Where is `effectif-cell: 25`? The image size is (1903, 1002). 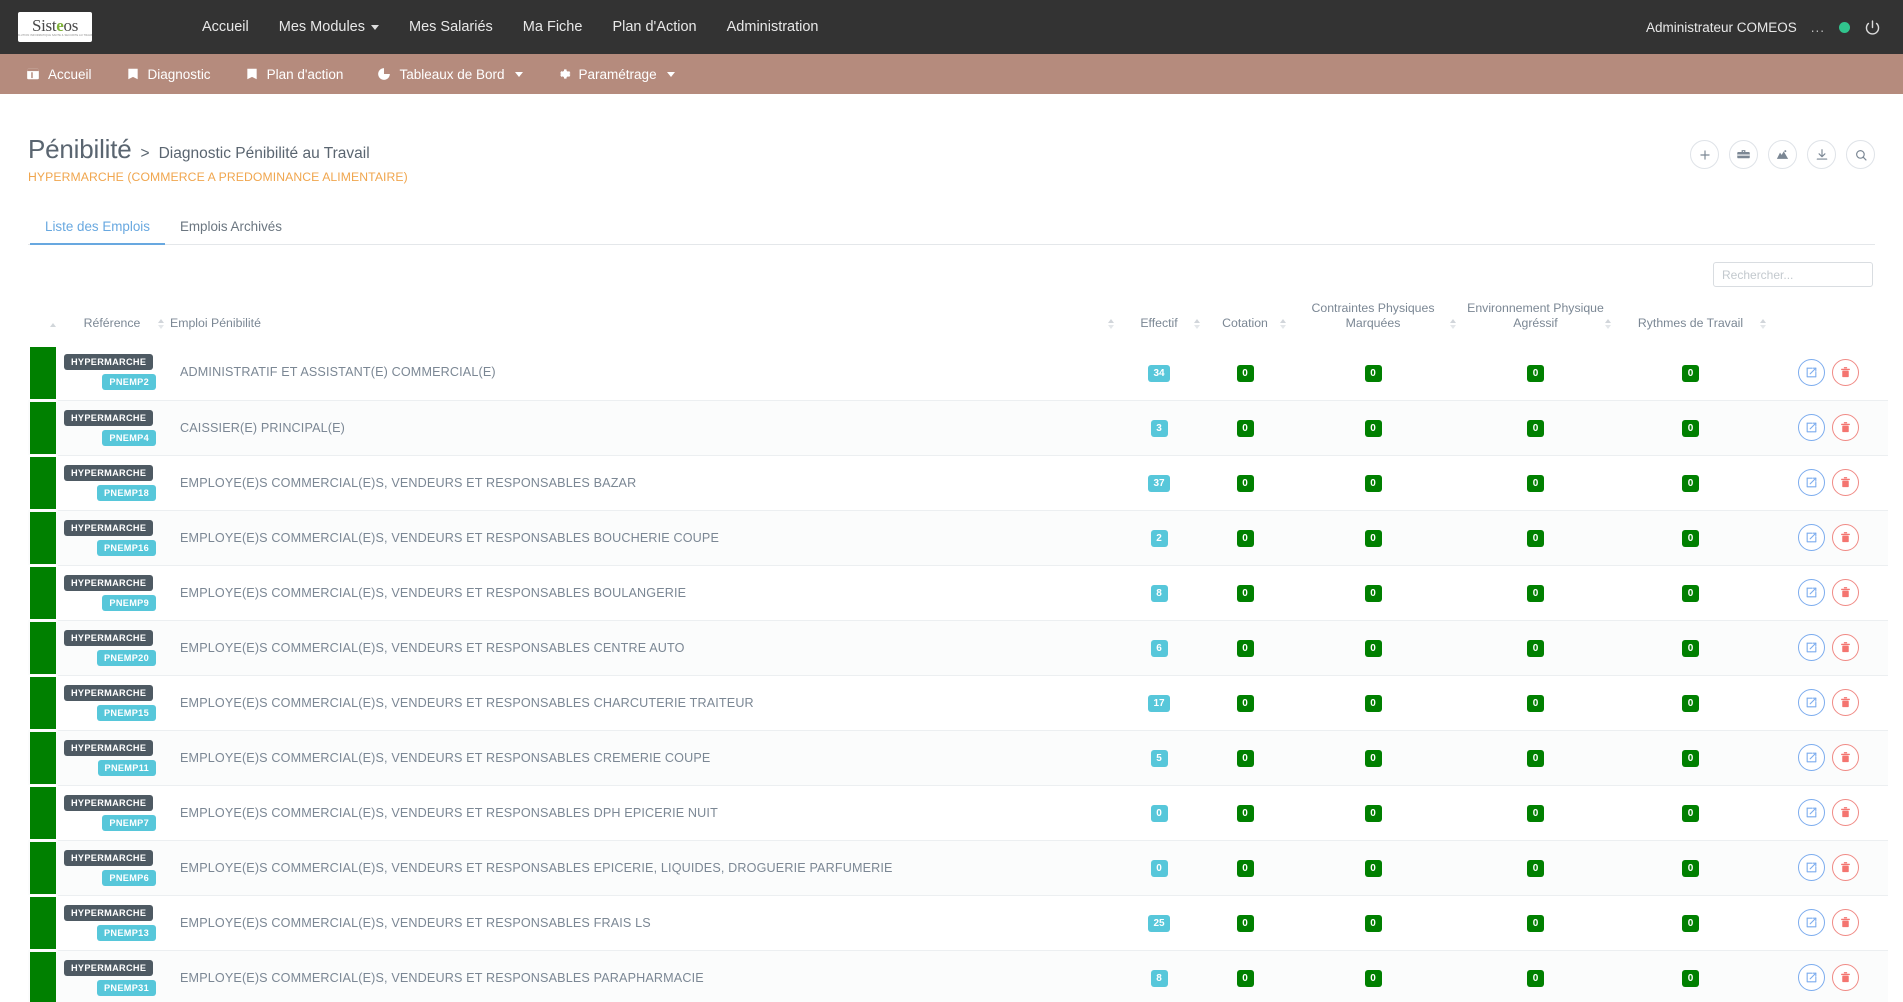 effectif-cell: 25 is located at coordinates (1159, 923).